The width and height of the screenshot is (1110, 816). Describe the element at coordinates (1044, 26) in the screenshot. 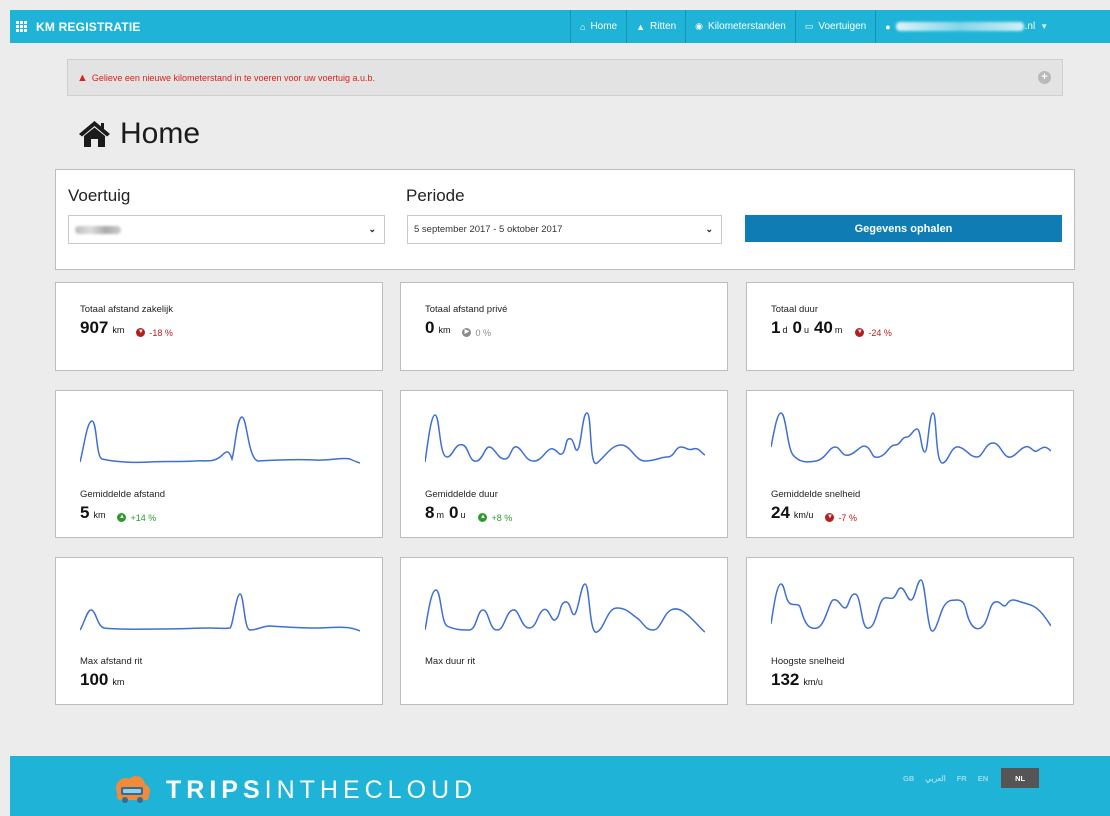

I see `caret-down-icon: ▼` at that location.